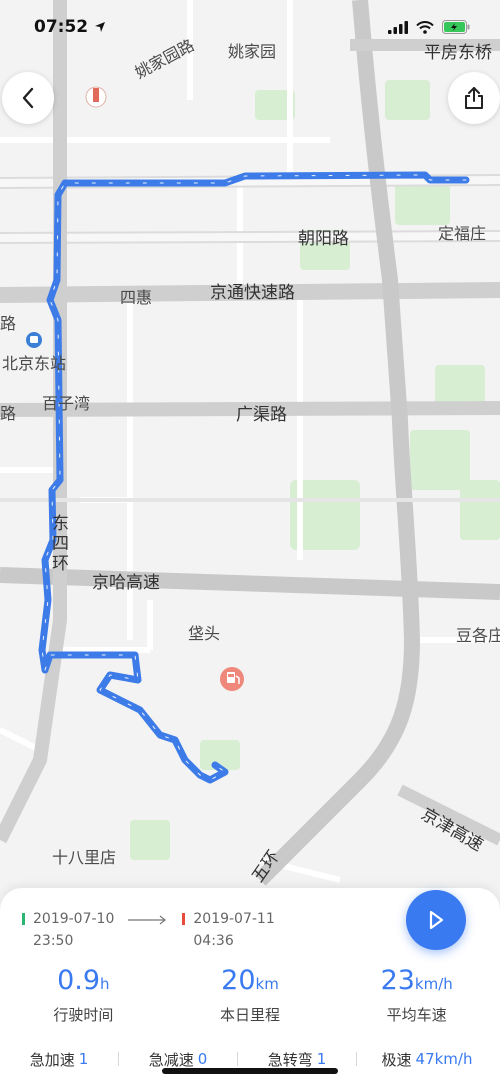 The image size is (500, 1082). What do you see at coordinates (398, 27) in the screenshot?
I see `cellular-signal-icon` at bounding box center [398, 27].